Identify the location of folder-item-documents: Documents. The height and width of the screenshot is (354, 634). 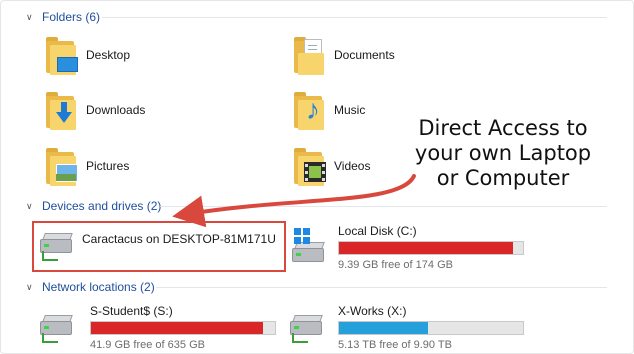
(343, 55).